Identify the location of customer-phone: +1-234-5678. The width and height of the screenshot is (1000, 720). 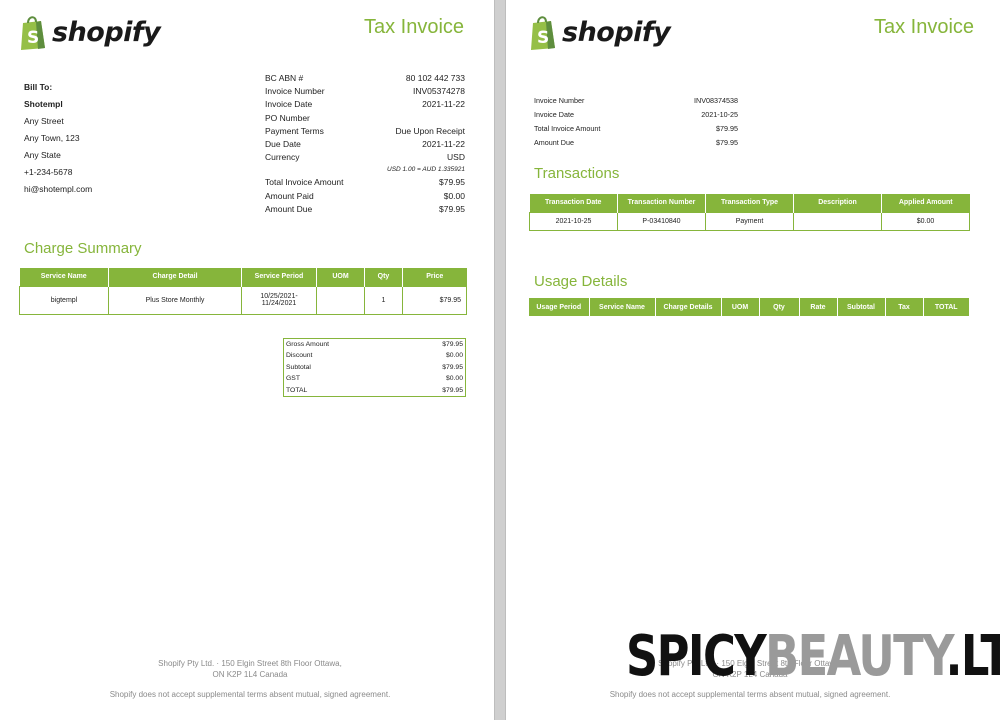
(48, 172).